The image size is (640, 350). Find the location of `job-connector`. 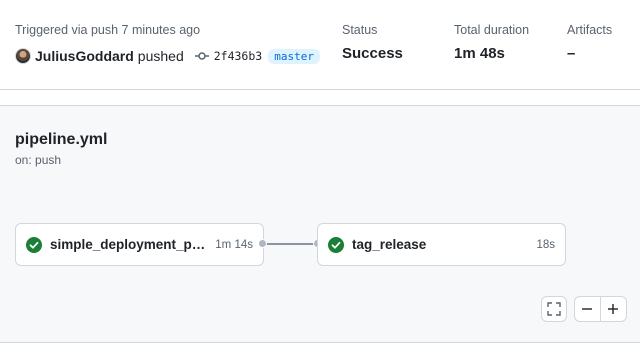

job-connector is located at coordinates (291, 244).